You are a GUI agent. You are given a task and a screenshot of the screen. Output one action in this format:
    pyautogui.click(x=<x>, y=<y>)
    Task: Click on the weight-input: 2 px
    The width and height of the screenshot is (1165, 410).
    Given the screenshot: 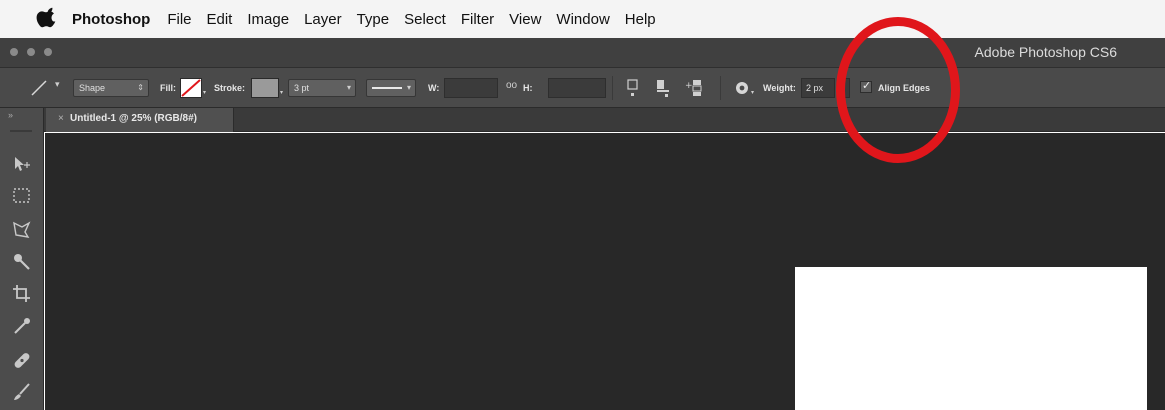 What is the action you would take?
    pyautogui.click(x=818, y=88)
    